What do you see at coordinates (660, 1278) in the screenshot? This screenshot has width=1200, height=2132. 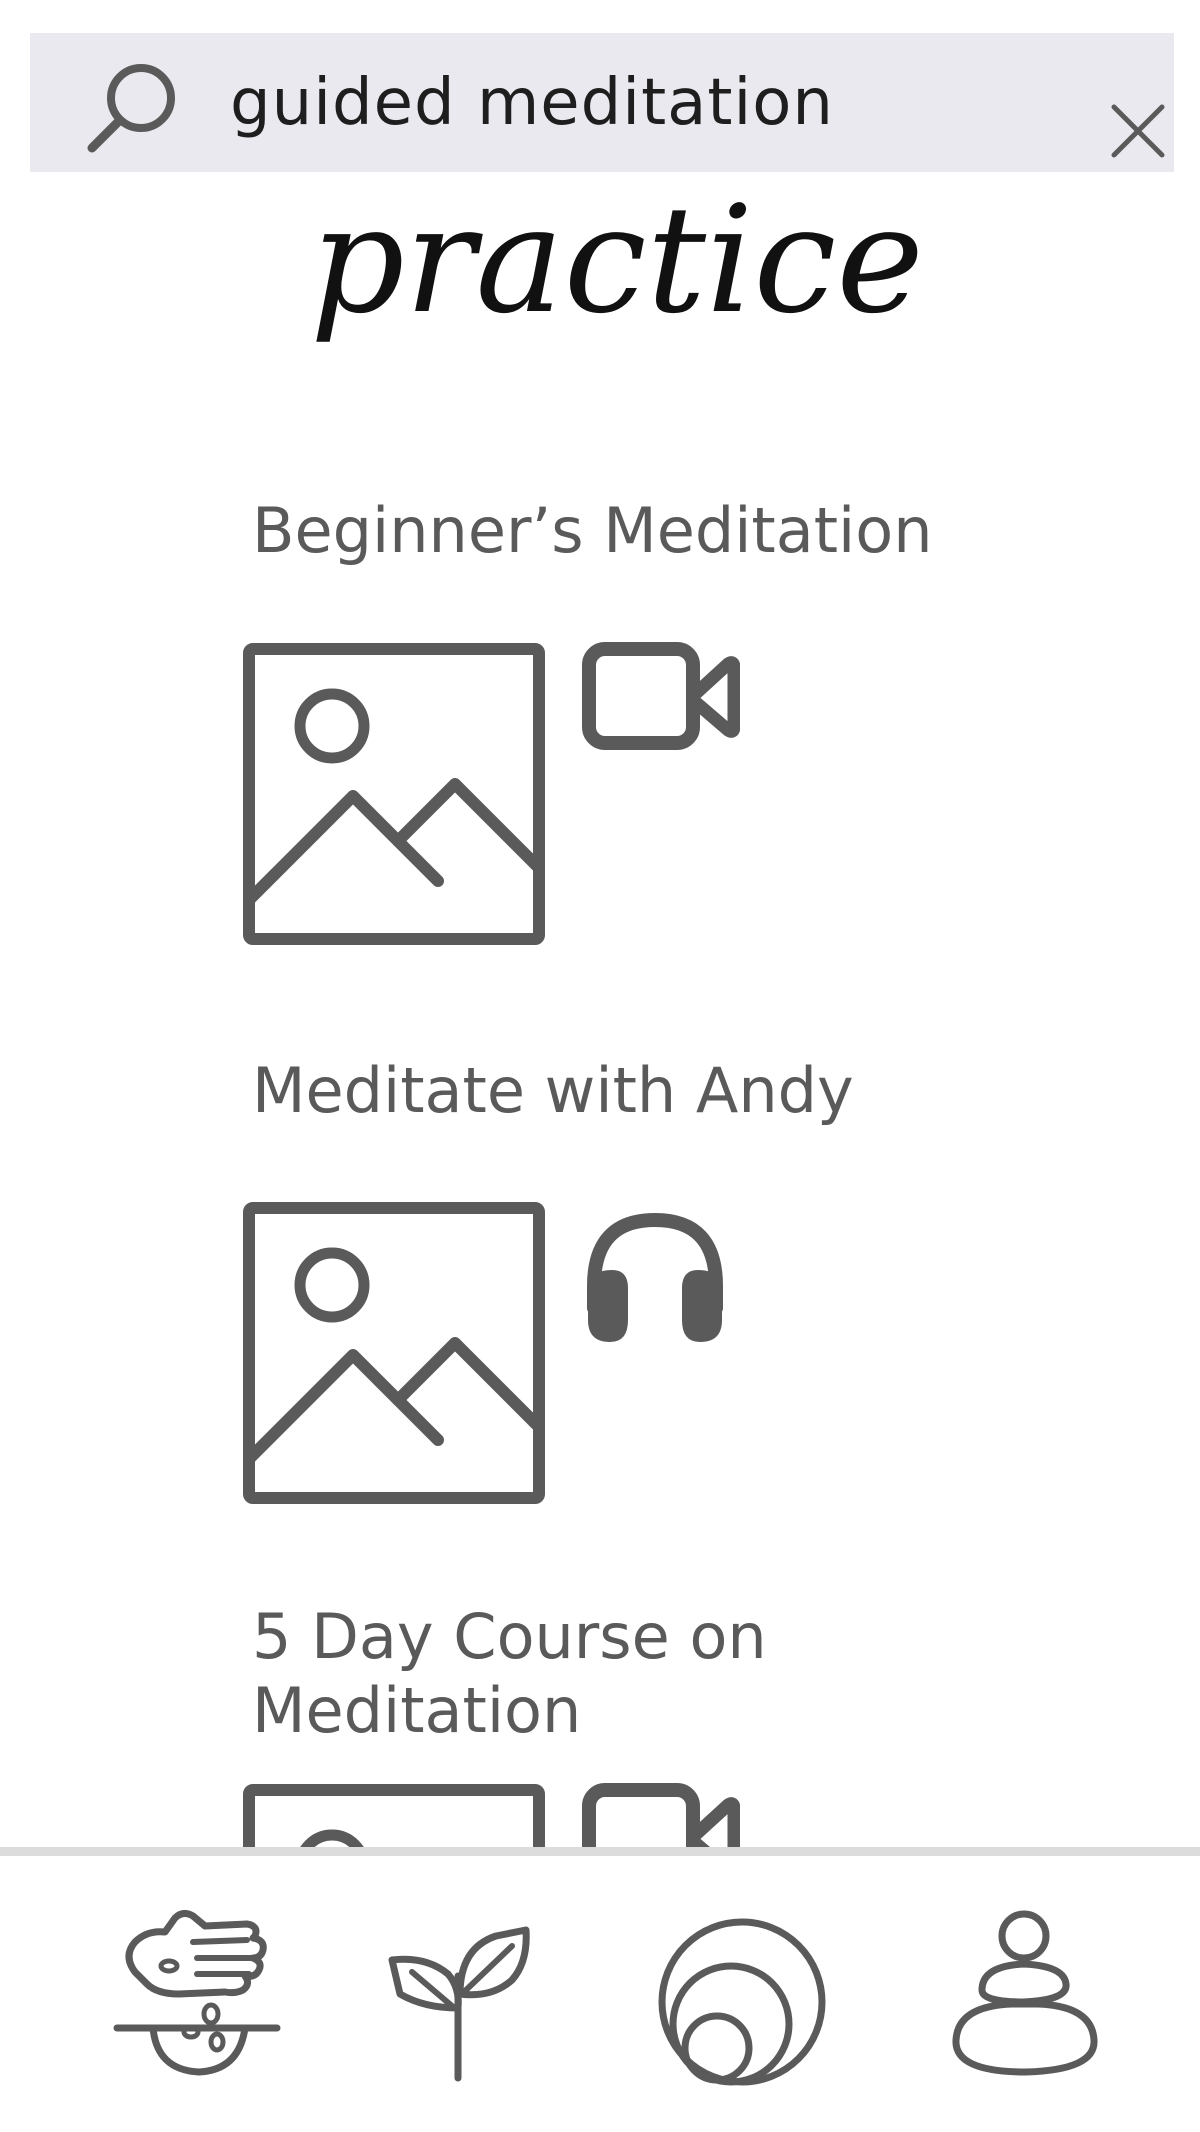 I see `headphones-icon` at bounding box center [660, 1278].